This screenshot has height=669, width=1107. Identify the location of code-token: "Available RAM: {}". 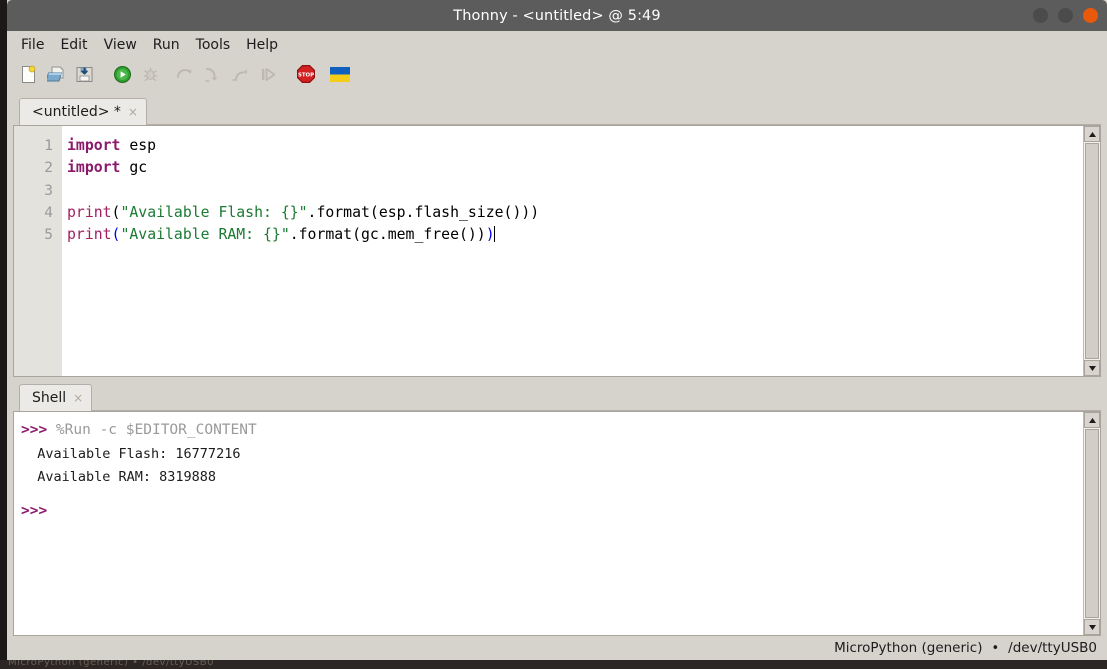
(205, 235).